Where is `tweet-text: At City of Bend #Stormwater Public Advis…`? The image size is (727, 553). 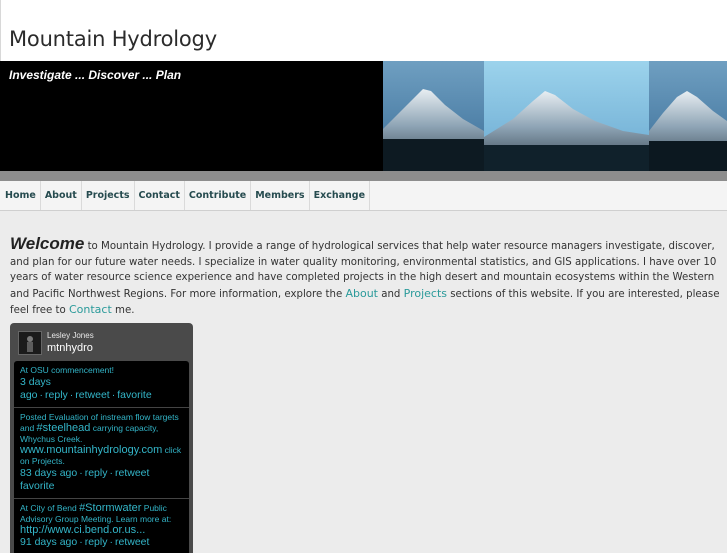 tweet-text: At City of Bend #Stormwater Public Advis… is located at coordinates (101, 519).